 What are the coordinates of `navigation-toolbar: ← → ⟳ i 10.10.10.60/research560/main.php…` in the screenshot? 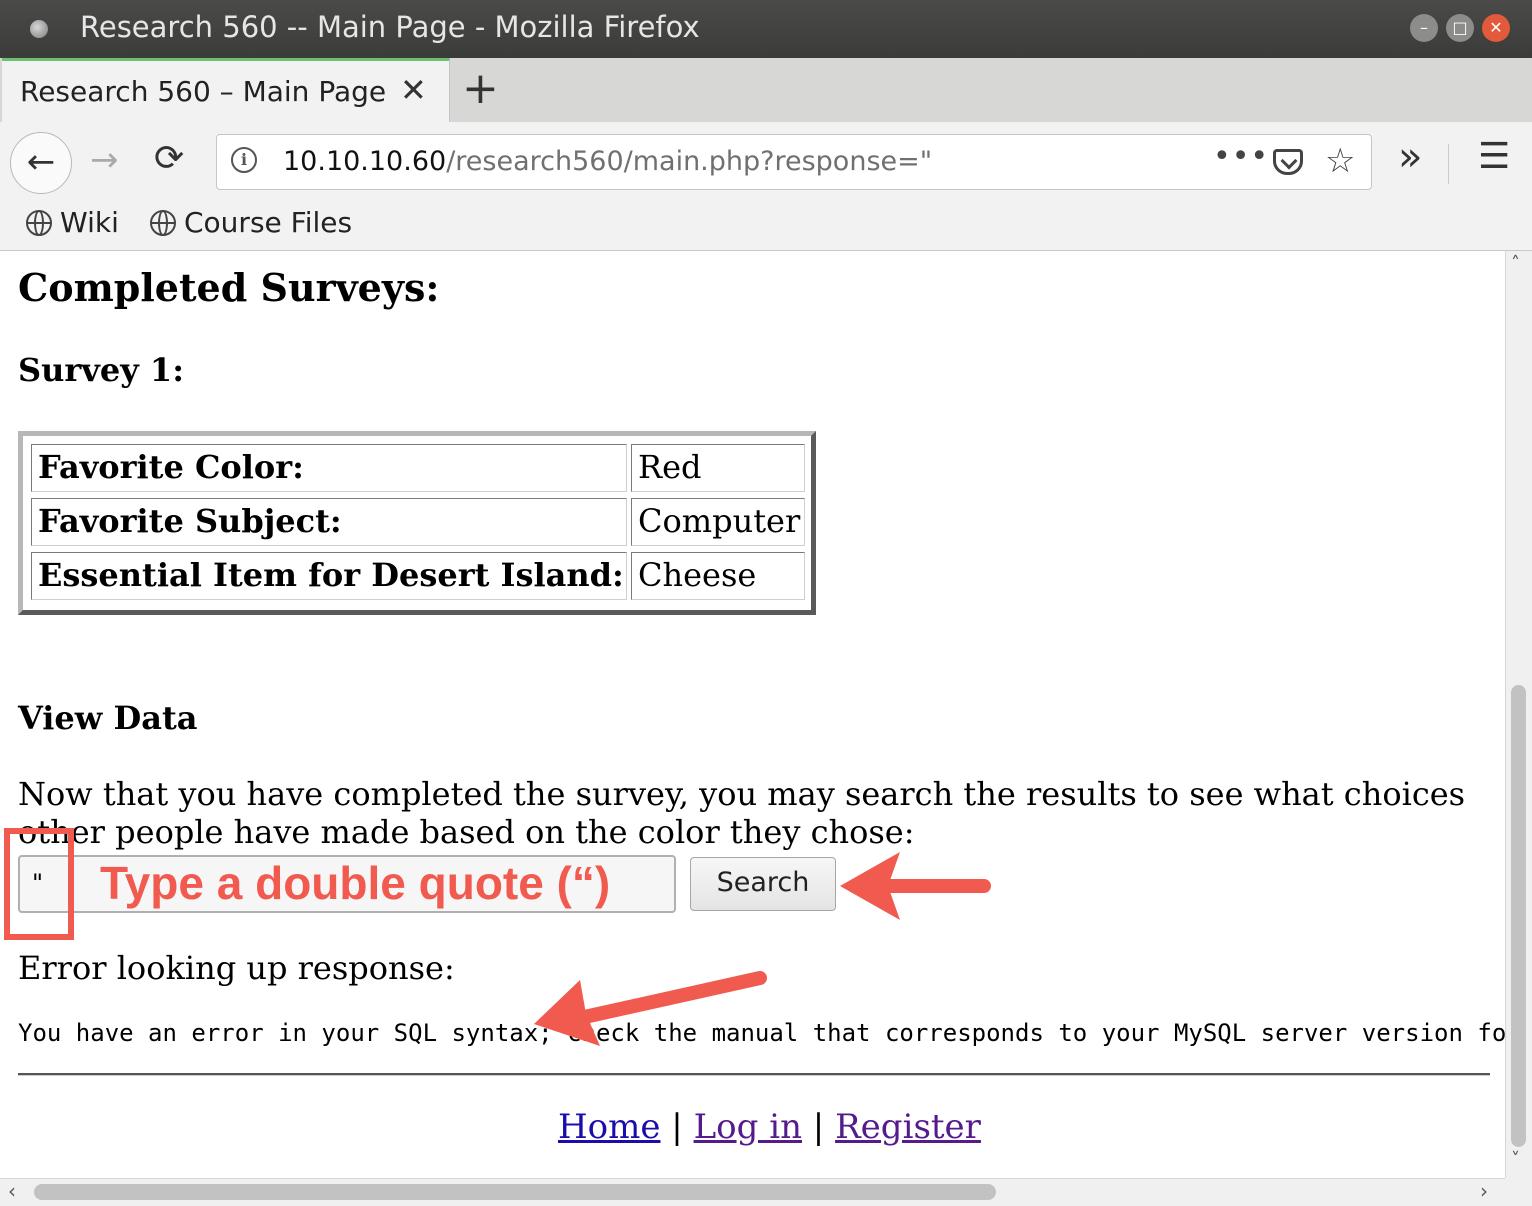 It's located at (766, 163).